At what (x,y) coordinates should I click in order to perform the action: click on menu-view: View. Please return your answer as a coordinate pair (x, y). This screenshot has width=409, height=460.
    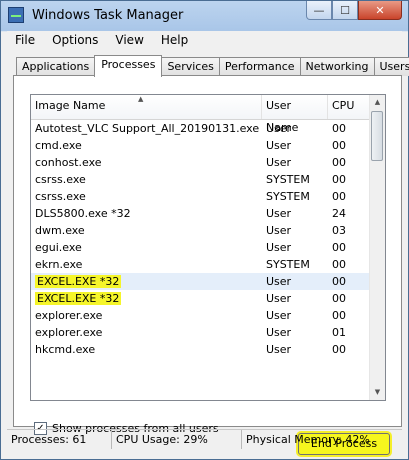
    Looking at the image, I should click on (129, 41).